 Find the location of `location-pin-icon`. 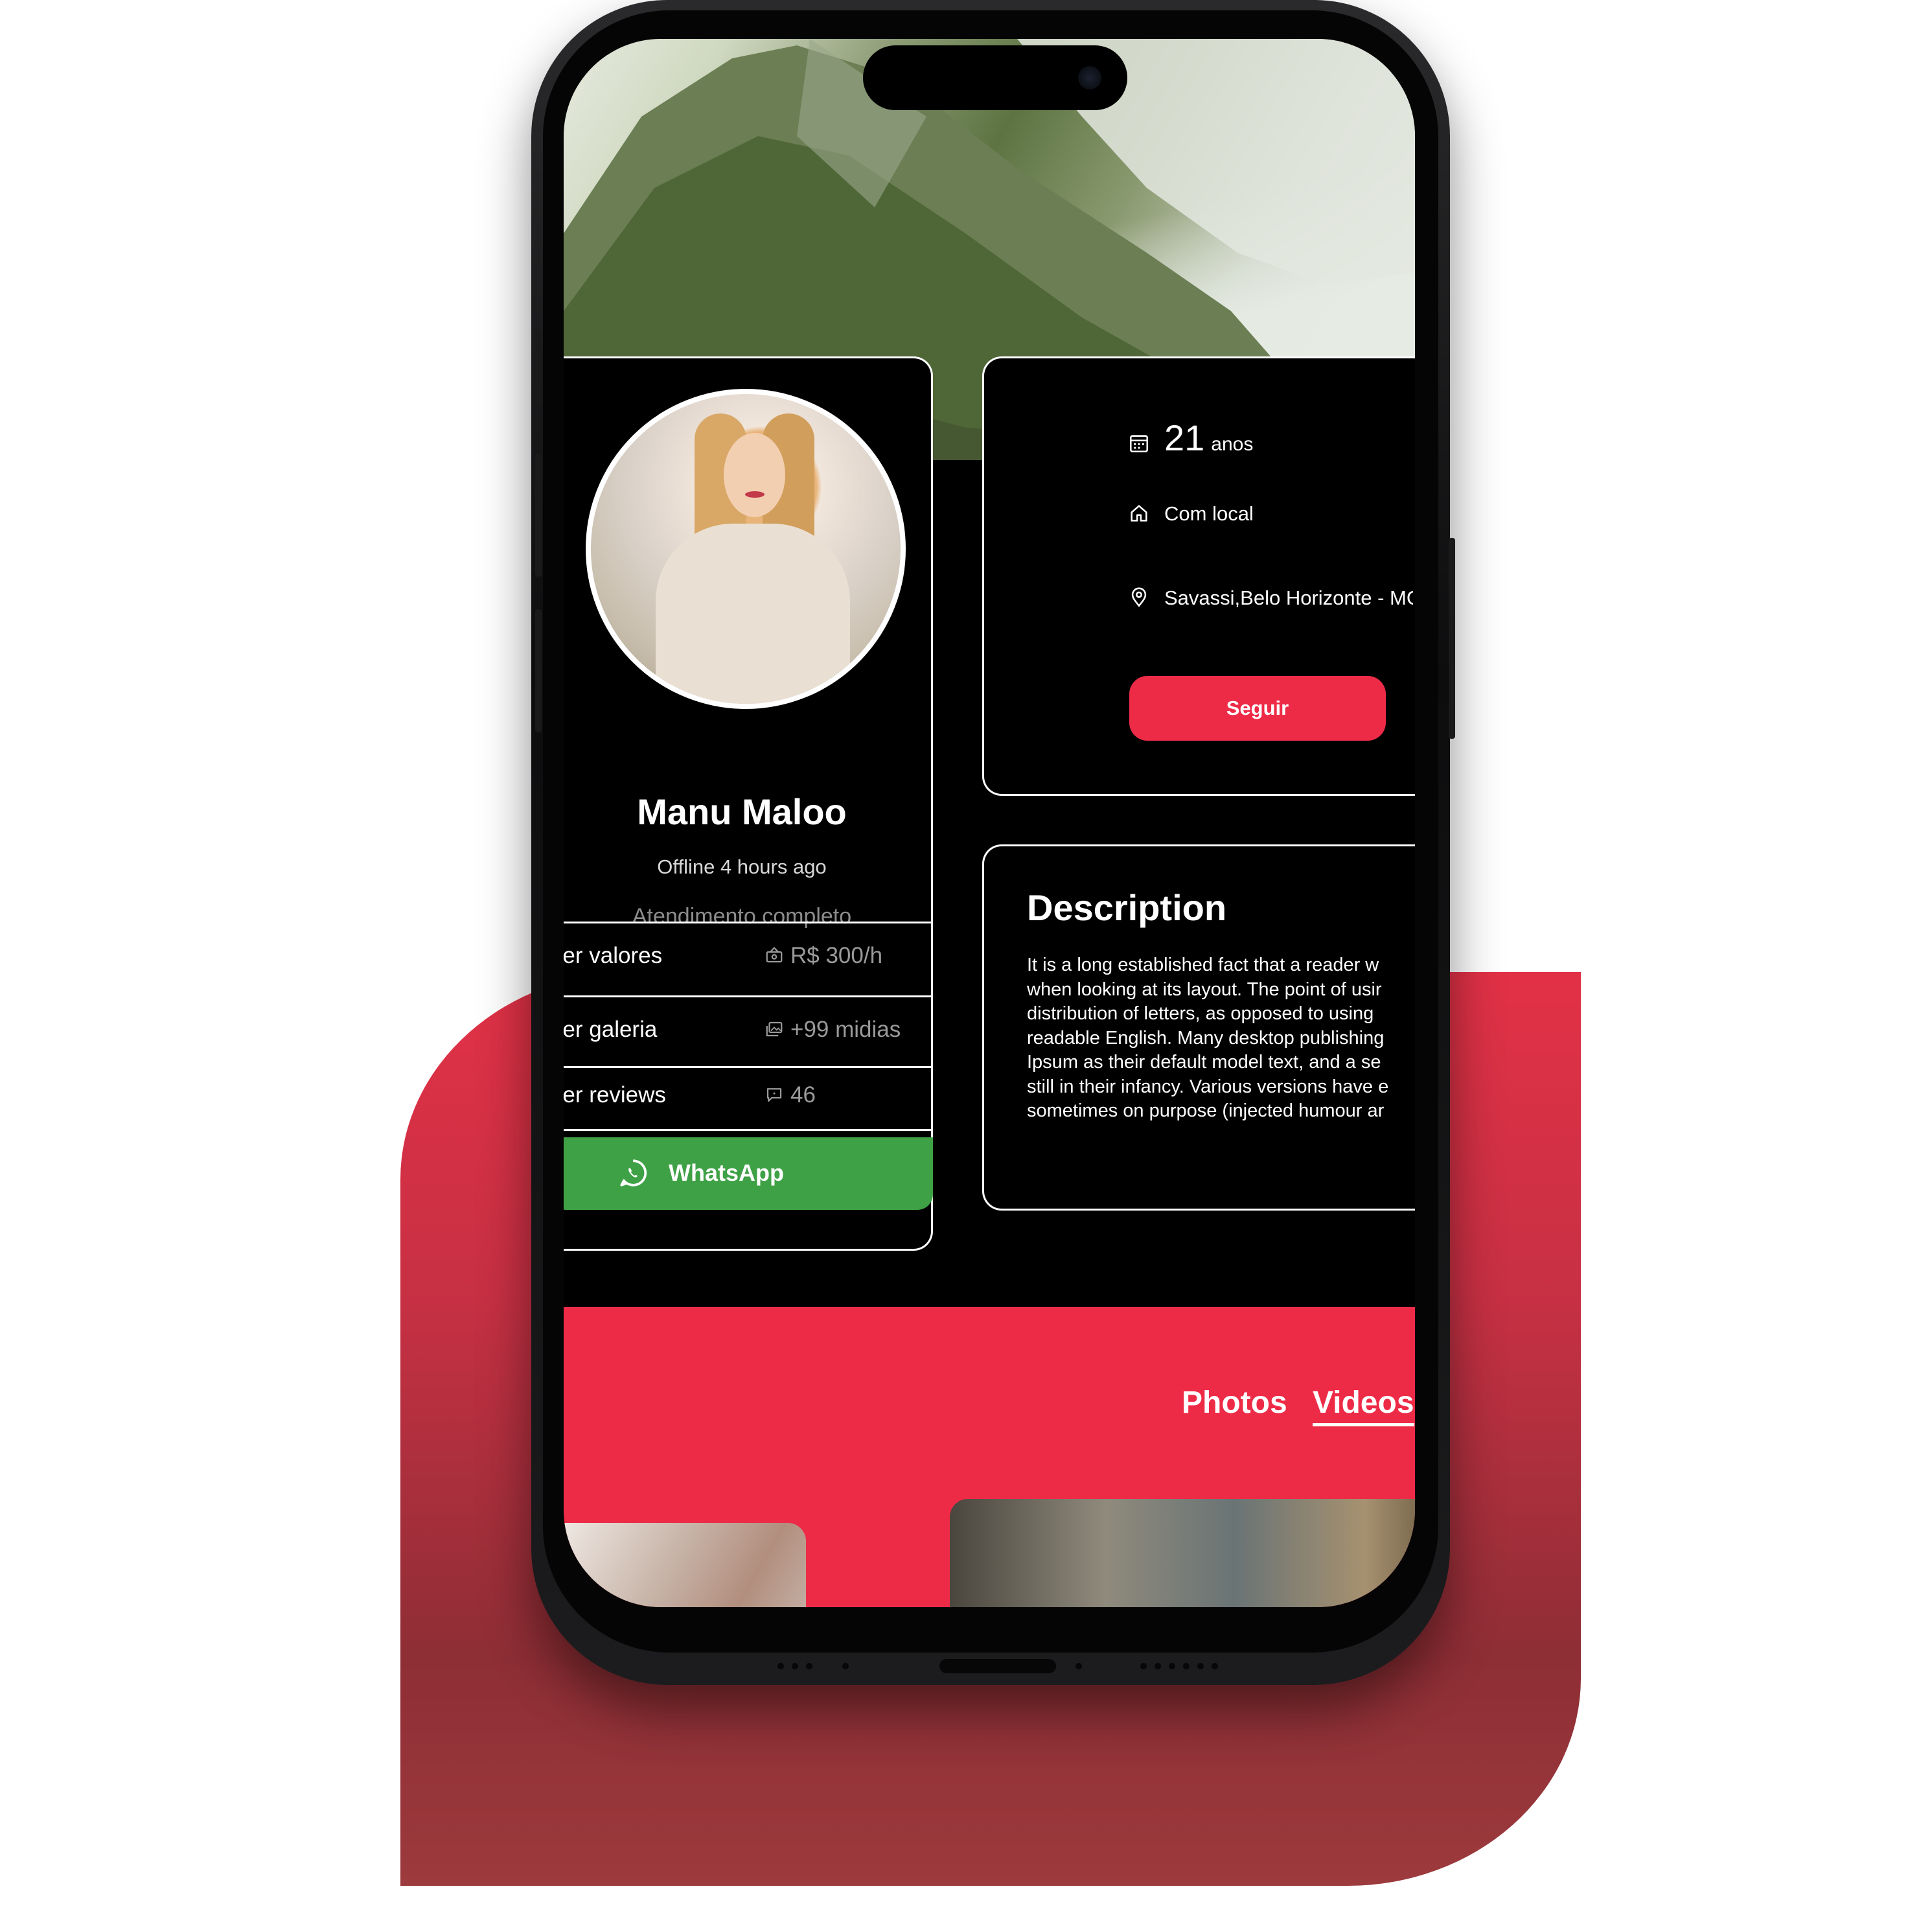

location-pin-icon is located at coordinates (1139, 597).